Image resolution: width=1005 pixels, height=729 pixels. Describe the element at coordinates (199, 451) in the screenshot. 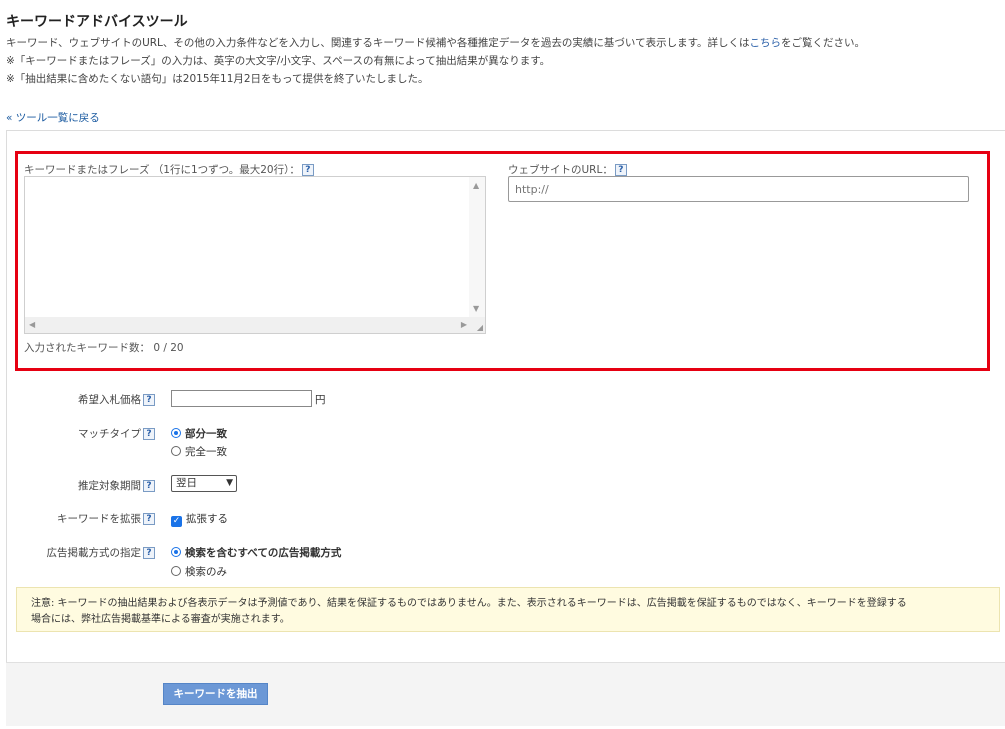

I see `match-type-exact: 完全一致` at that location.